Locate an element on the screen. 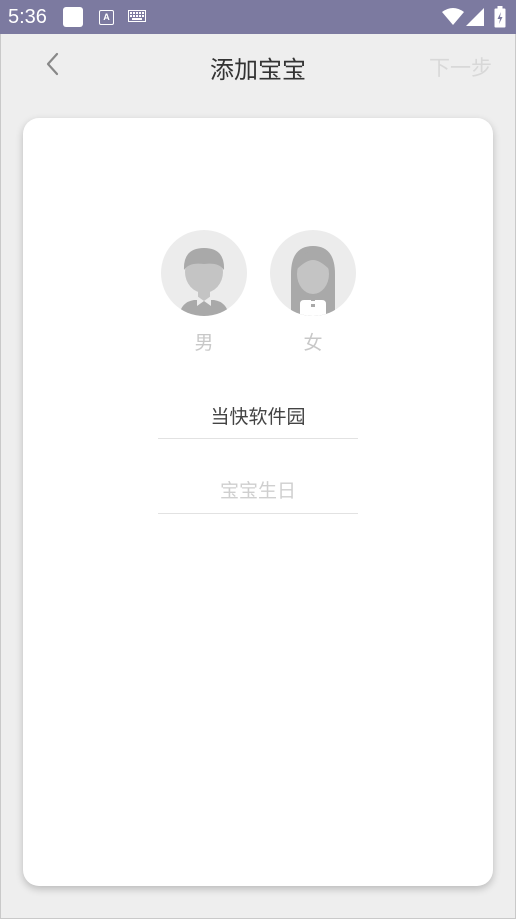  wifi-icon is located at coordinates (453, 16).